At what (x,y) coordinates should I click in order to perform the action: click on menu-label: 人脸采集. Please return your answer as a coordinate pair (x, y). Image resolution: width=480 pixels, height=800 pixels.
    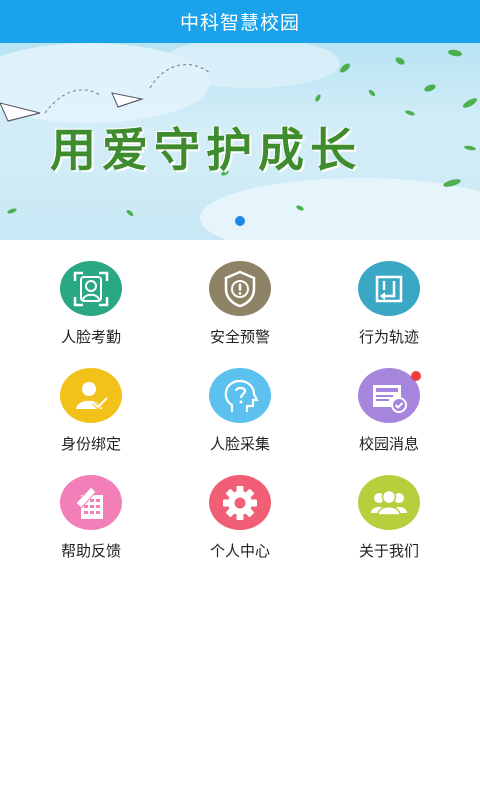
    Looking at the image, I should click on (239, 444).